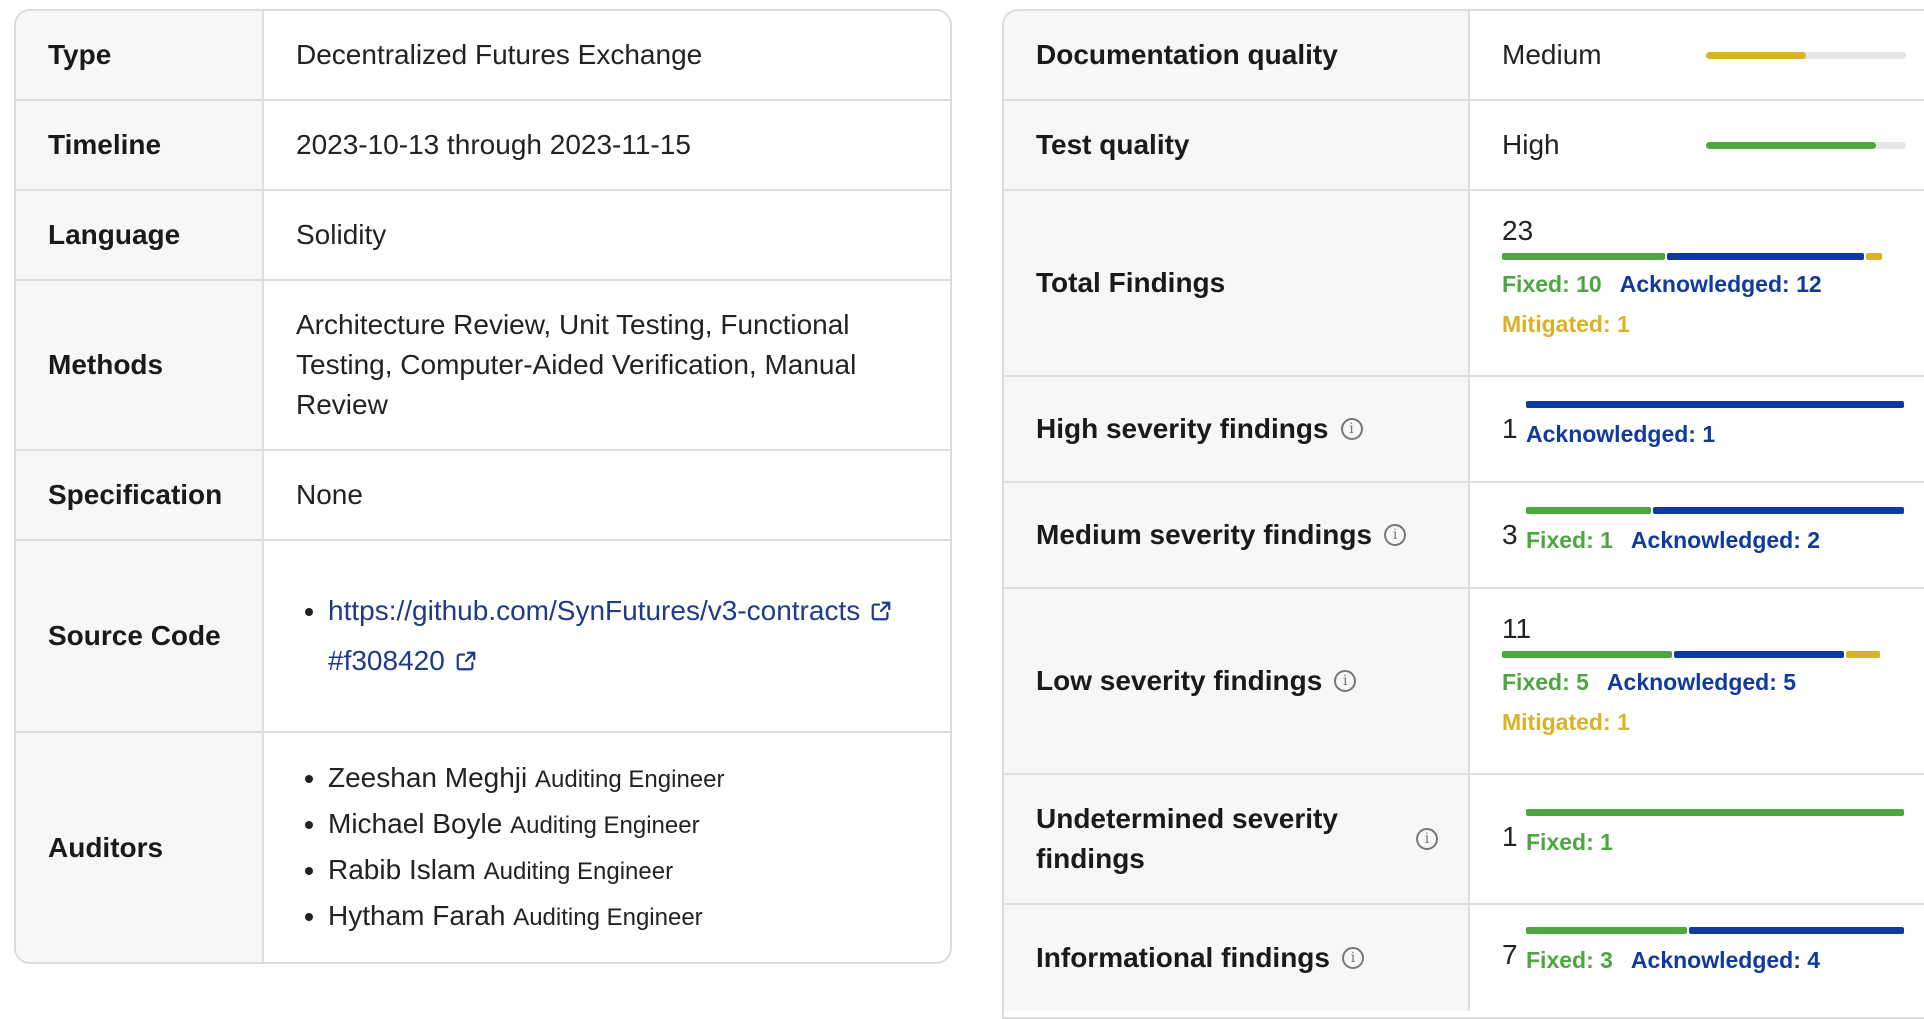 The image size is (1924, 1019). I want to click on informational-bar, so click(1715, 930).